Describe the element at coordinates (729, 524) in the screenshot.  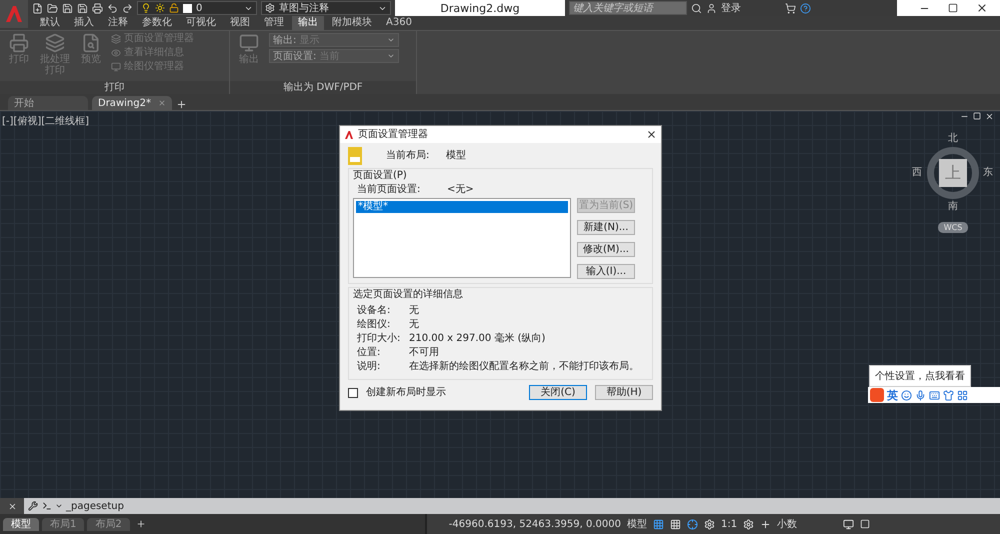
I see `annotation-scale: 1:1` at that location.